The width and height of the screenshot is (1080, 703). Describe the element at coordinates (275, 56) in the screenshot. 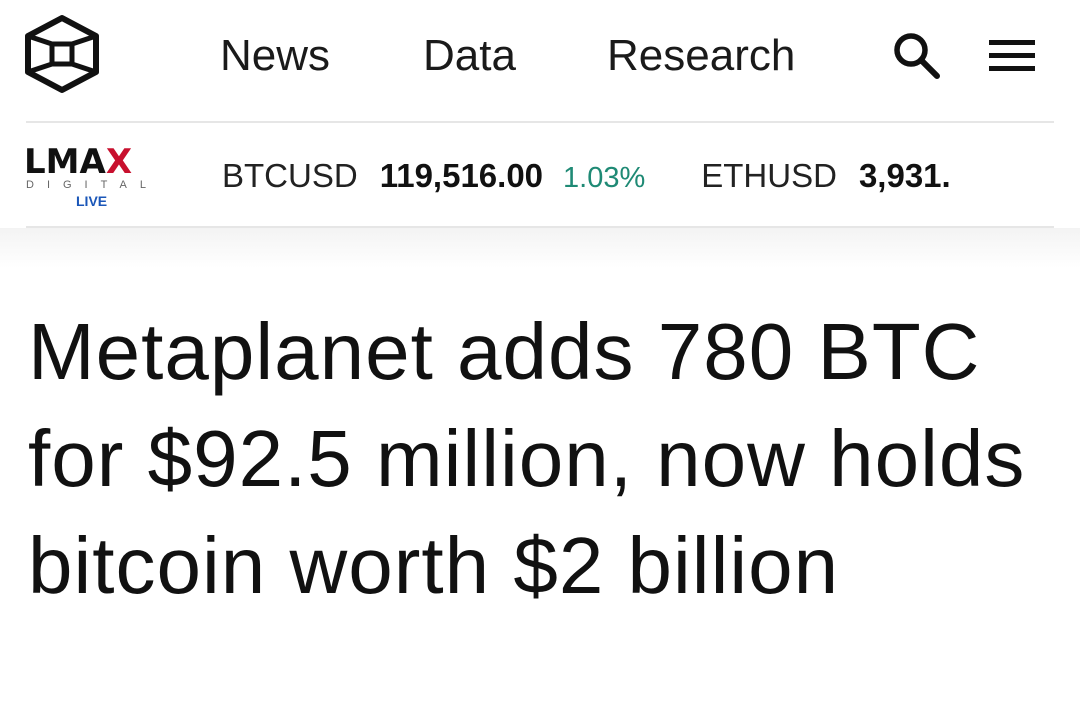

I see `nav-news-link: News` at that location.